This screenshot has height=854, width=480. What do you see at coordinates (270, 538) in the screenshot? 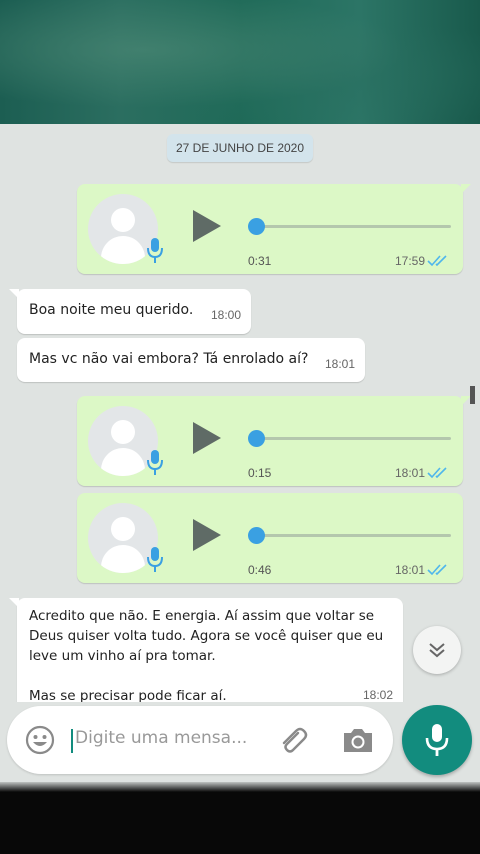
I see `voice-message: 0:46 18:01` at bounding box center [270, 538].